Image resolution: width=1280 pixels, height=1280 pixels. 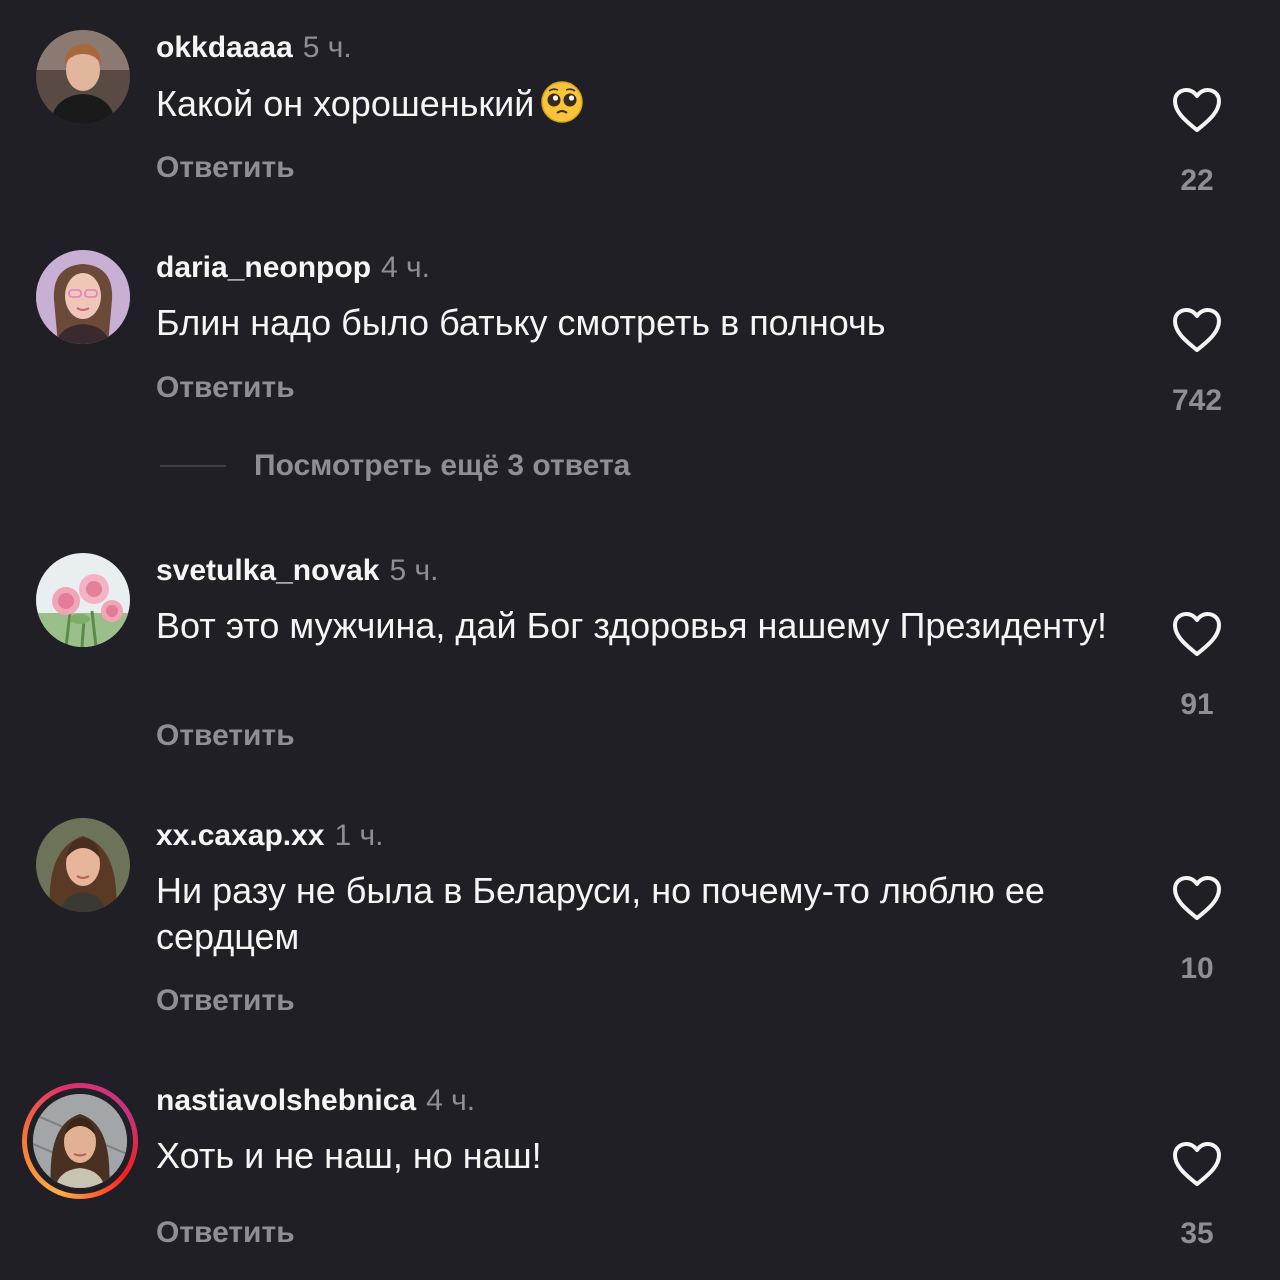 I want to click on comment-username: svetulka_novak, so click(x=267, y=570).